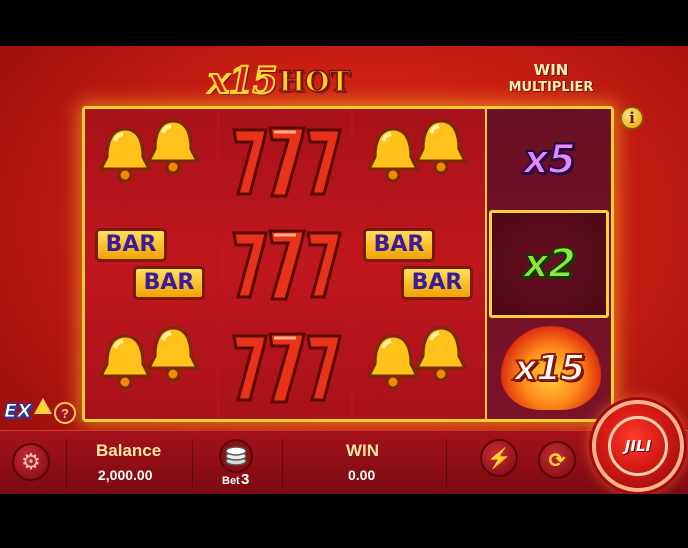  Describe the element at coordinates (362, 475) in the screenshot. I see `win-value: 0.00` at that location.